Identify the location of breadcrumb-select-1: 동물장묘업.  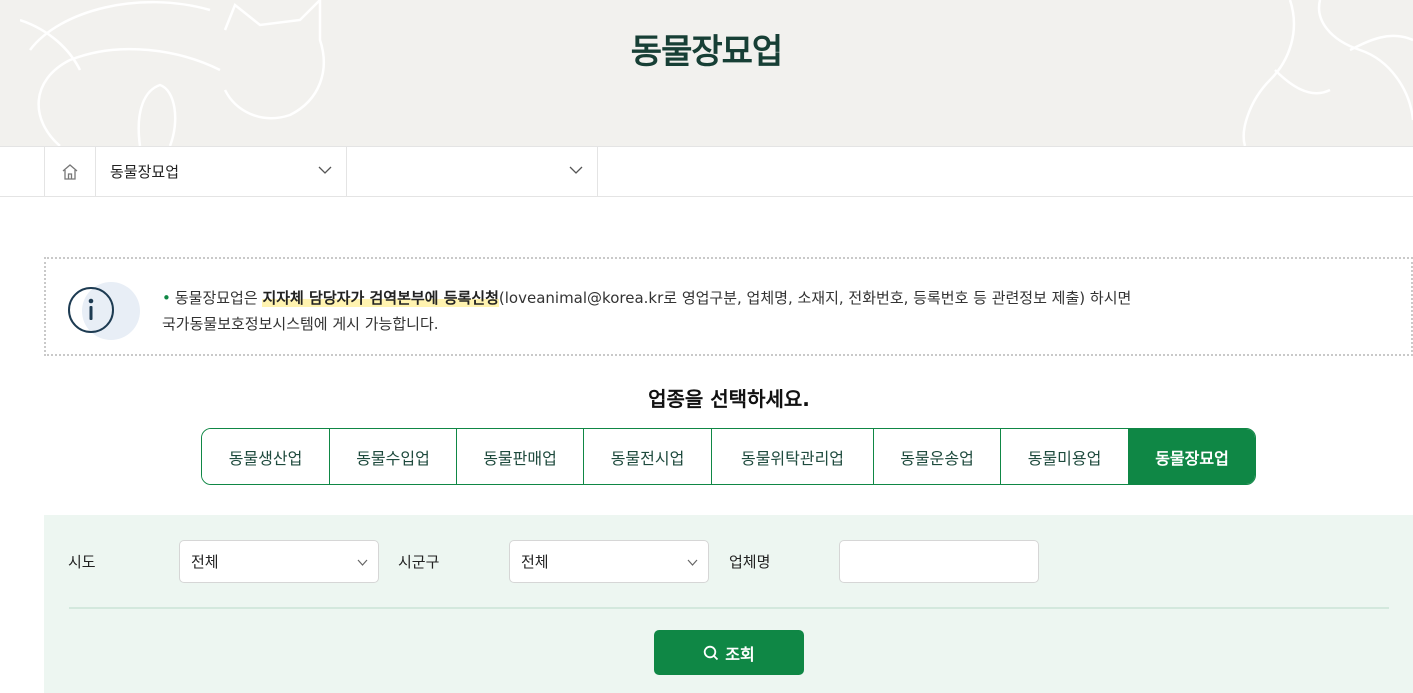
(221, 171).